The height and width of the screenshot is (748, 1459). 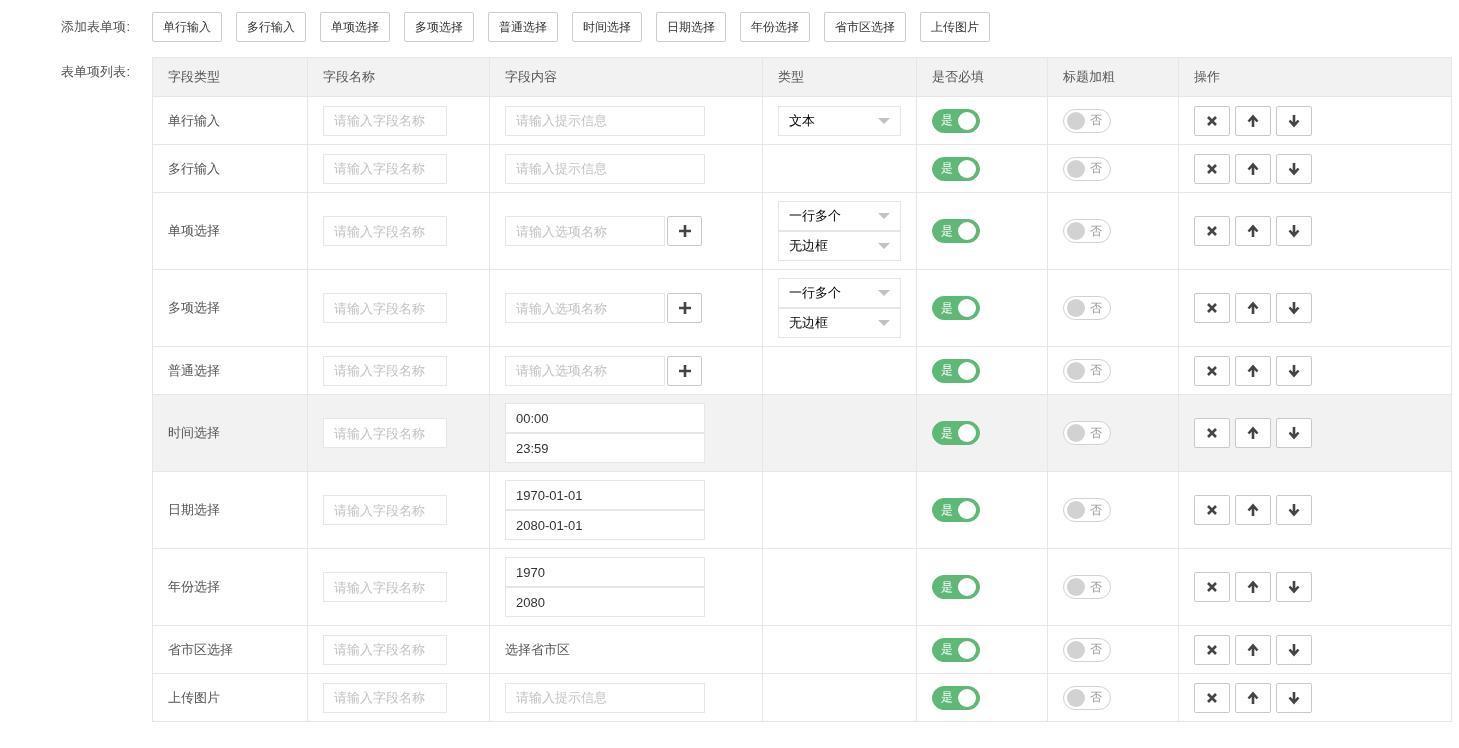 I want to click on input-field: 2080, so click(x=605, y=602).